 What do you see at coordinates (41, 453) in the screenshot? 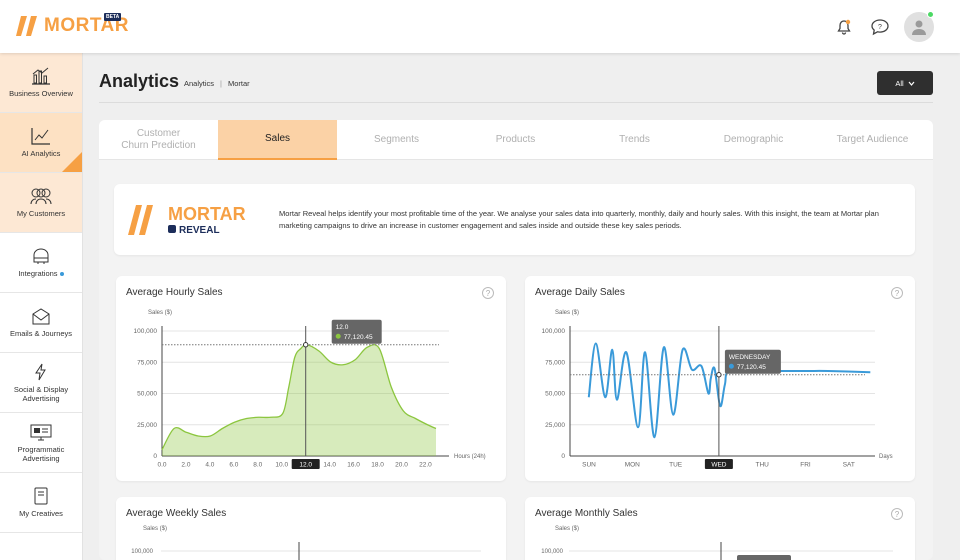
I see `sidebar-item-label: Programmatic Advertising` at bounding box center [41, 453].